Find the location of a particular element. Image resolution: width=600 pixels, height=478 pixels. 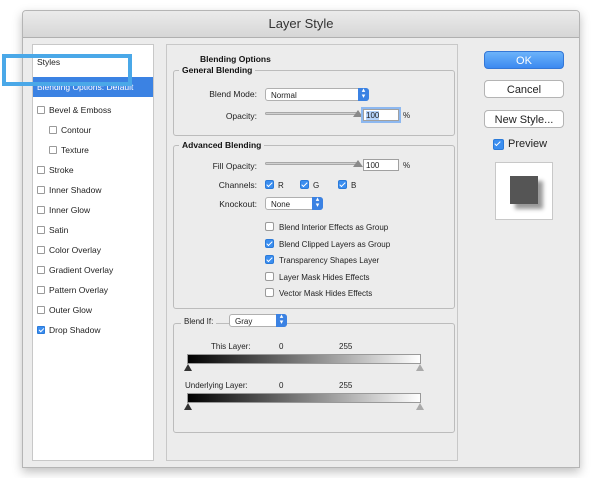

fill-opacity-slider-handle is located at coordinates (358, 163).